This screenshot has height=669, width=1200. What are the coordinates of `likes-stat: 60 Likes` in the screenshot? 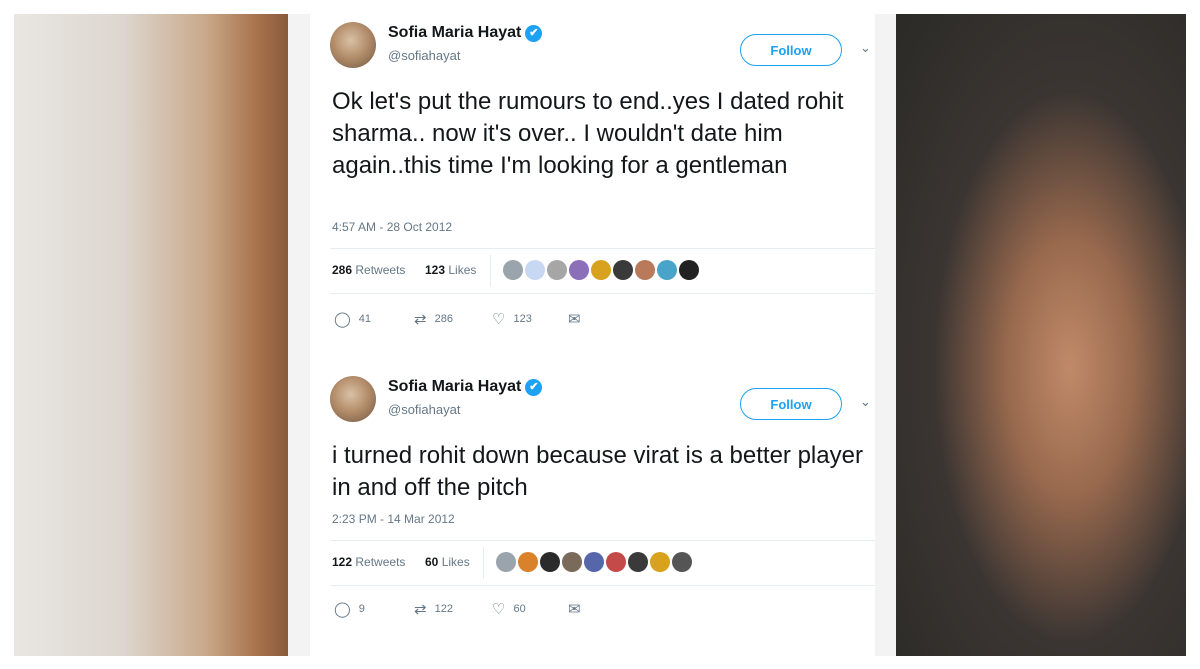 It's located at (447, 562).